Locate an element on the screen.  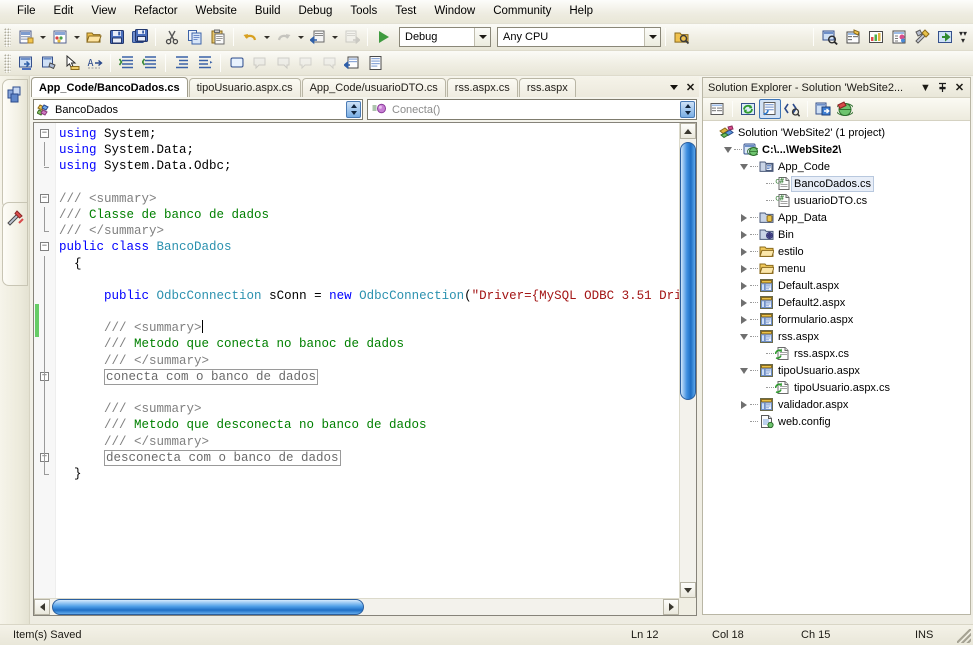
editor-horizontal-scrollbar is located at coordinates (356, 606).